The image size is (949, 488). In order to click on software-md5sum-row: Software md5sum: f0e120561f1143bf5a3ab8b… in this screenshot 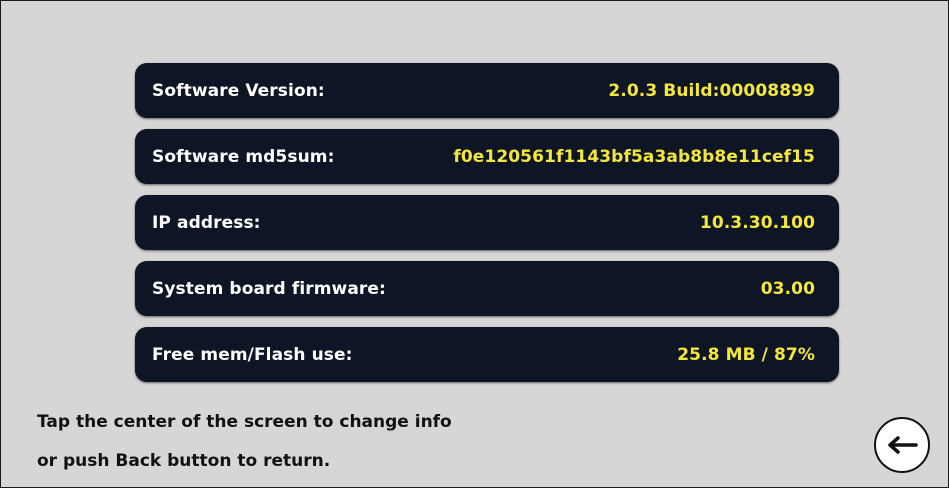, I will do `click(487, 156)`.